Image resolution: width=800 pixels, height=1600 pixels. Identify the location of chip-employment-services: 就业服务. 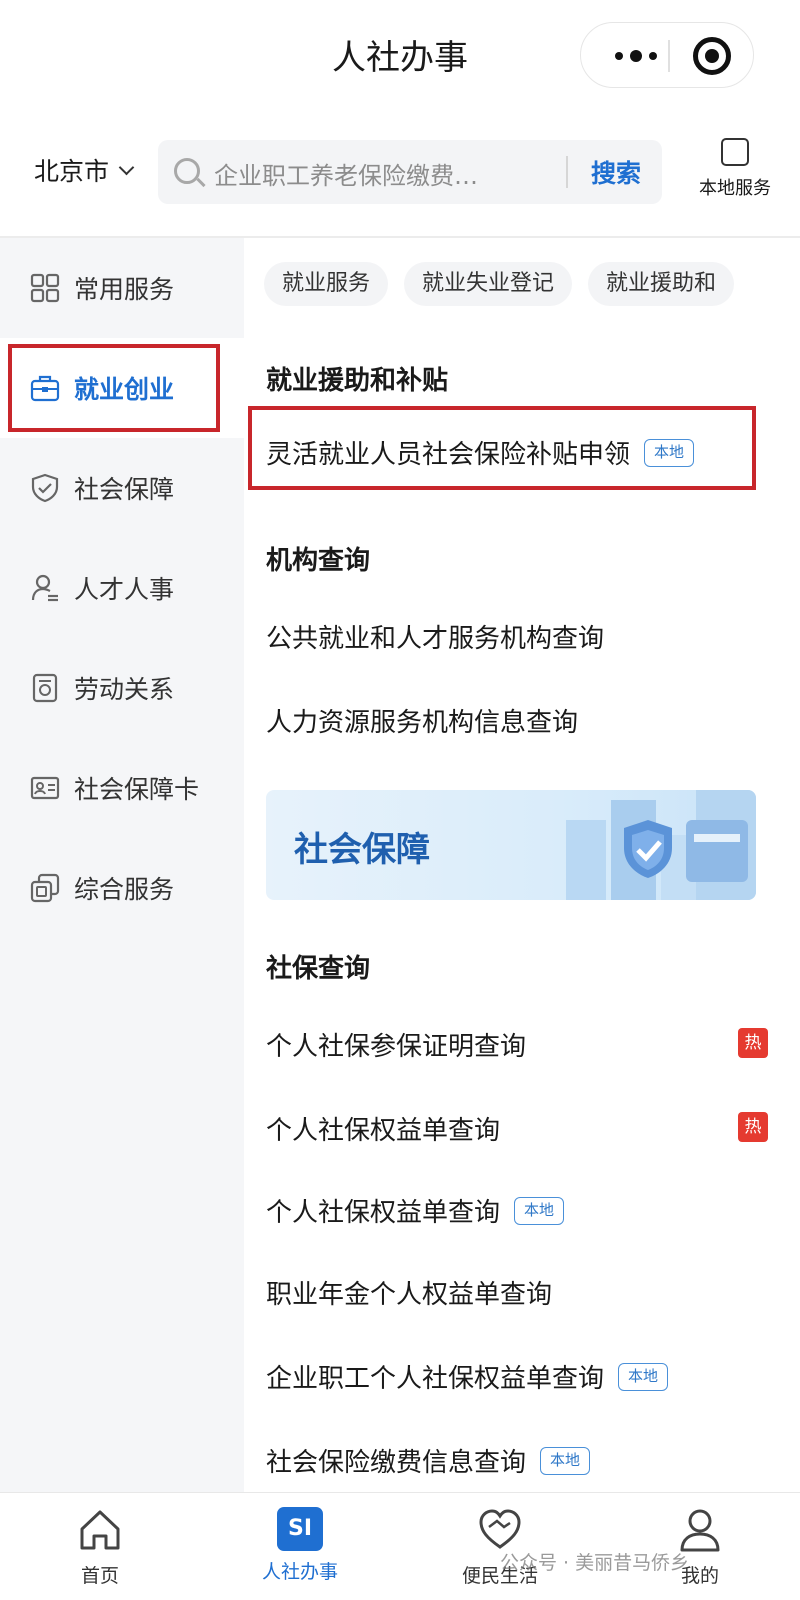
(326, 284).